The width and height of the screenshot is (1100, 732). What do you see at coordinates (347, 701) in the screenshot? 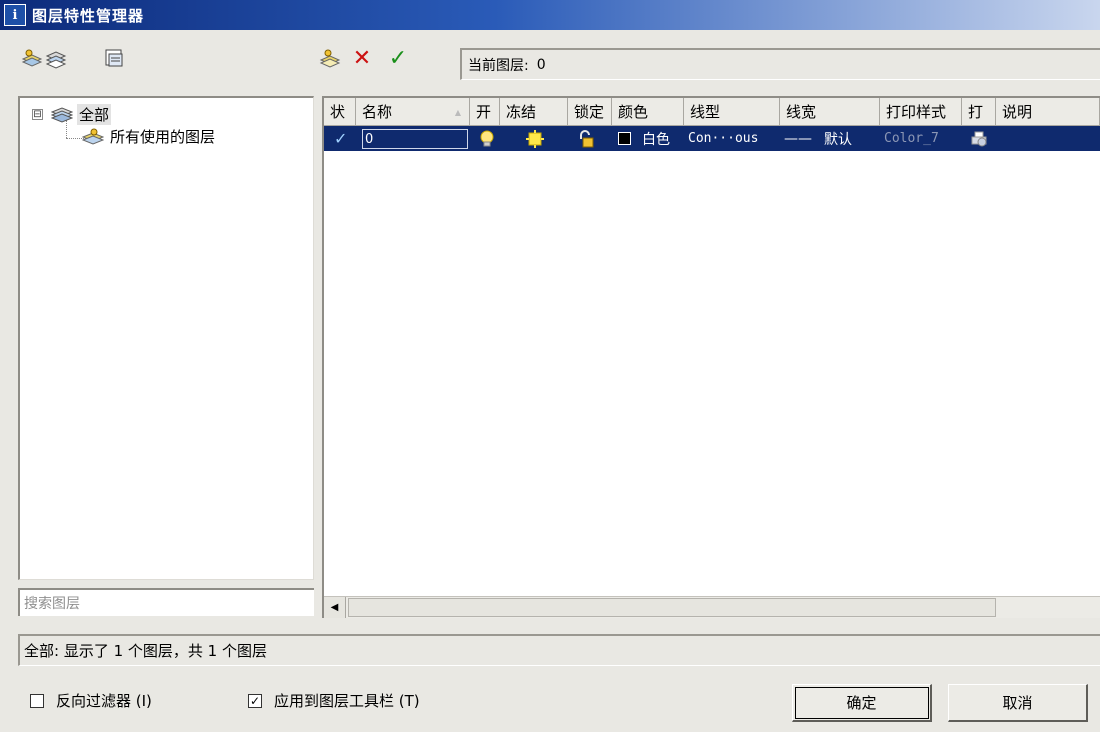
I see `apply-to-toolbar-label: 应用到图层工具栏 (T)` at bounding box center [347, 701].